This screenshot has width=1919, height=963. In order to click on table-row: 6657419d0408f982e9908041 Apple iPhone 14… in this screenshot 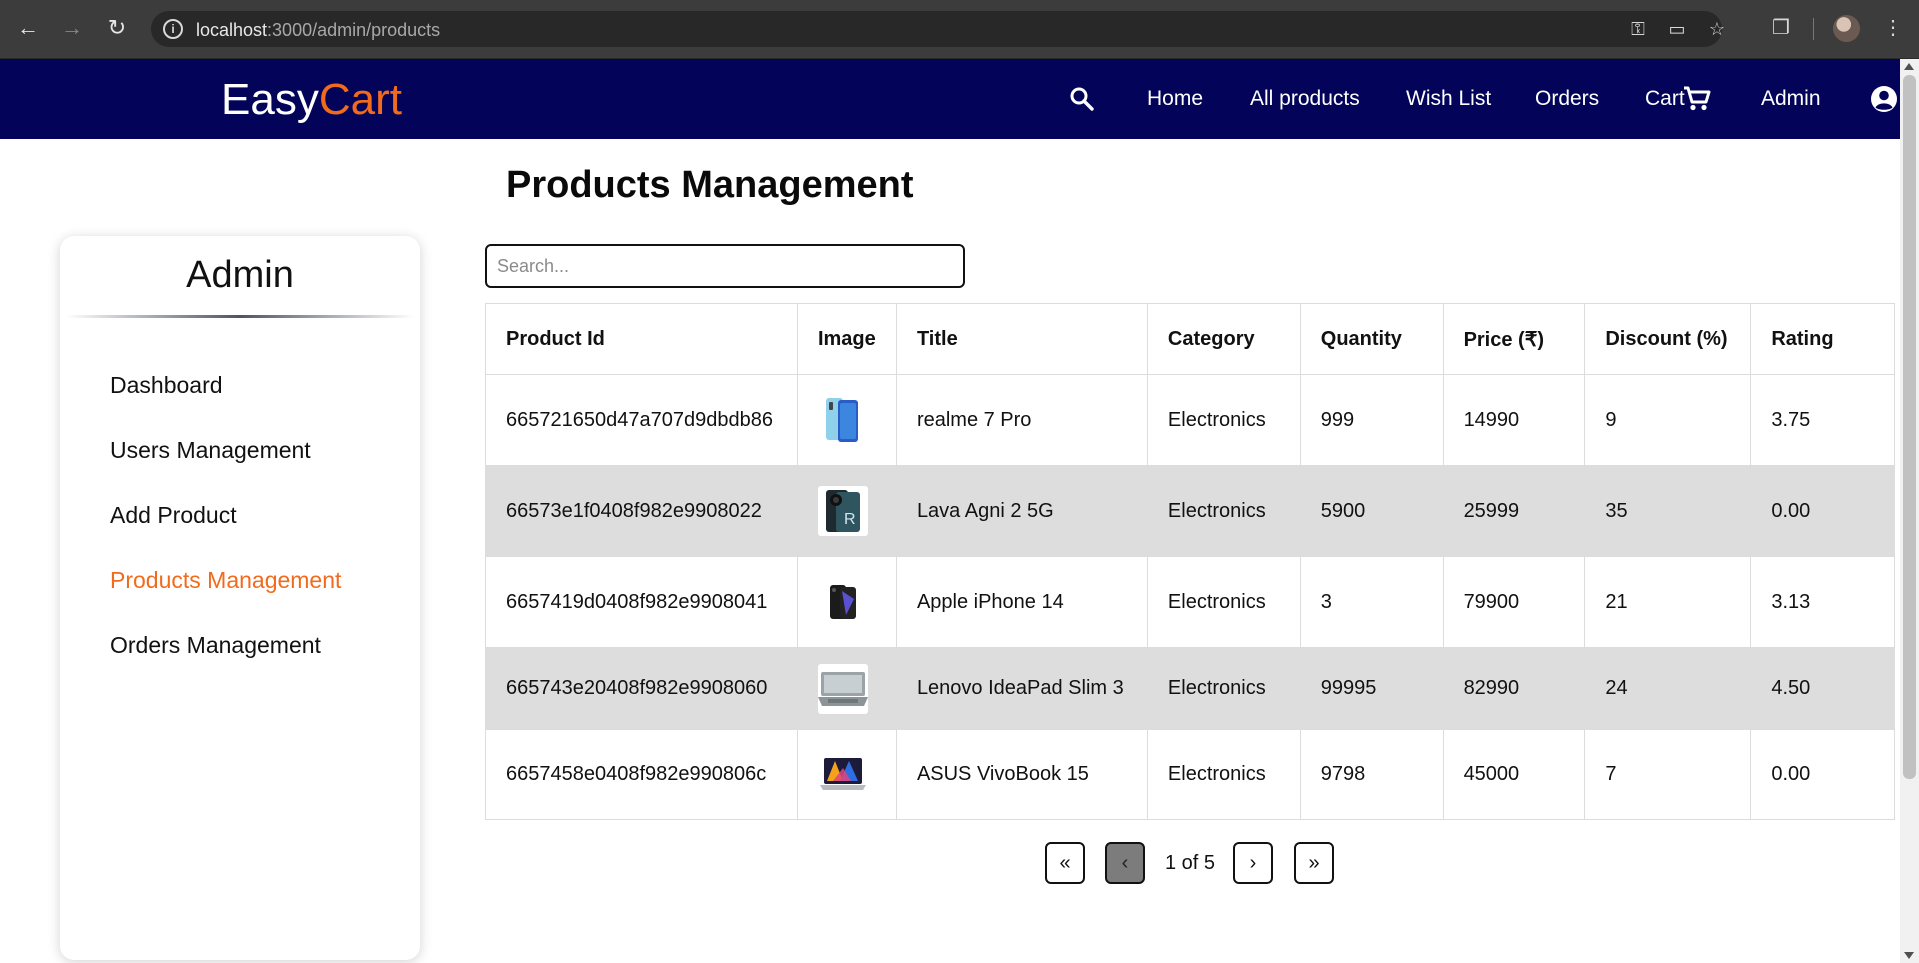, I will do `click(1190, 602)`.